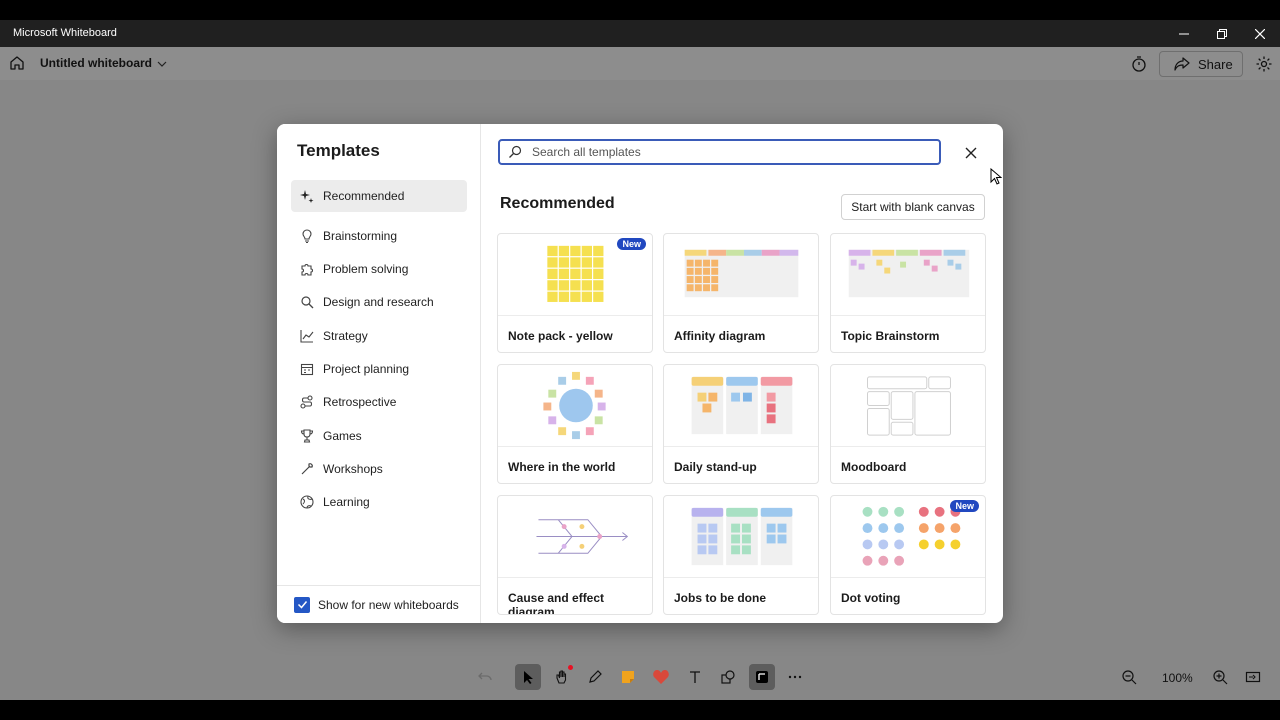 This screenshot has height=720, width=1280. I want to click on close-window-button, so click(1260, 33).